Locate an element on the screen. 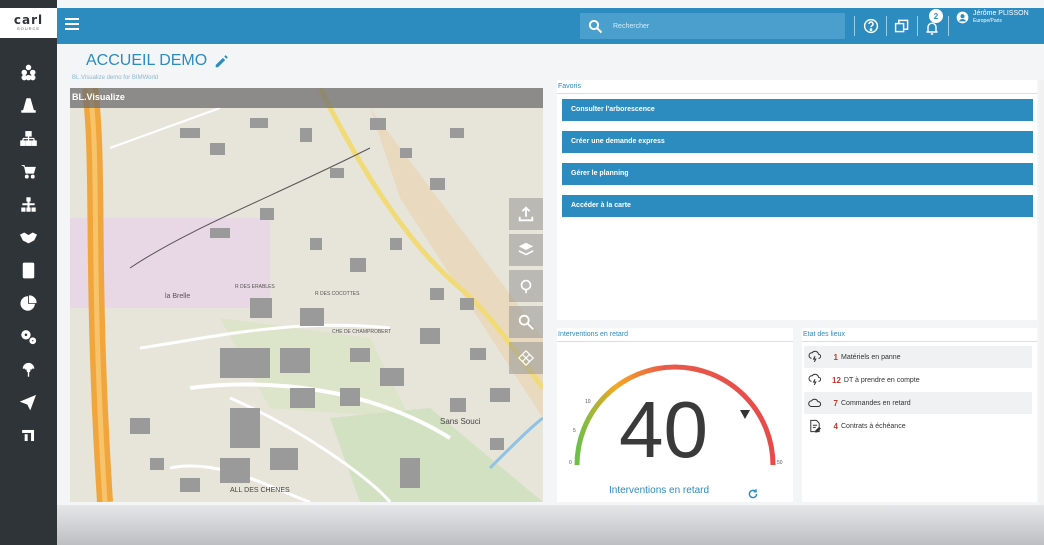 The image size is (1044, 545). user-timezone: Europe/Paris is located at coordinates (987, 21).